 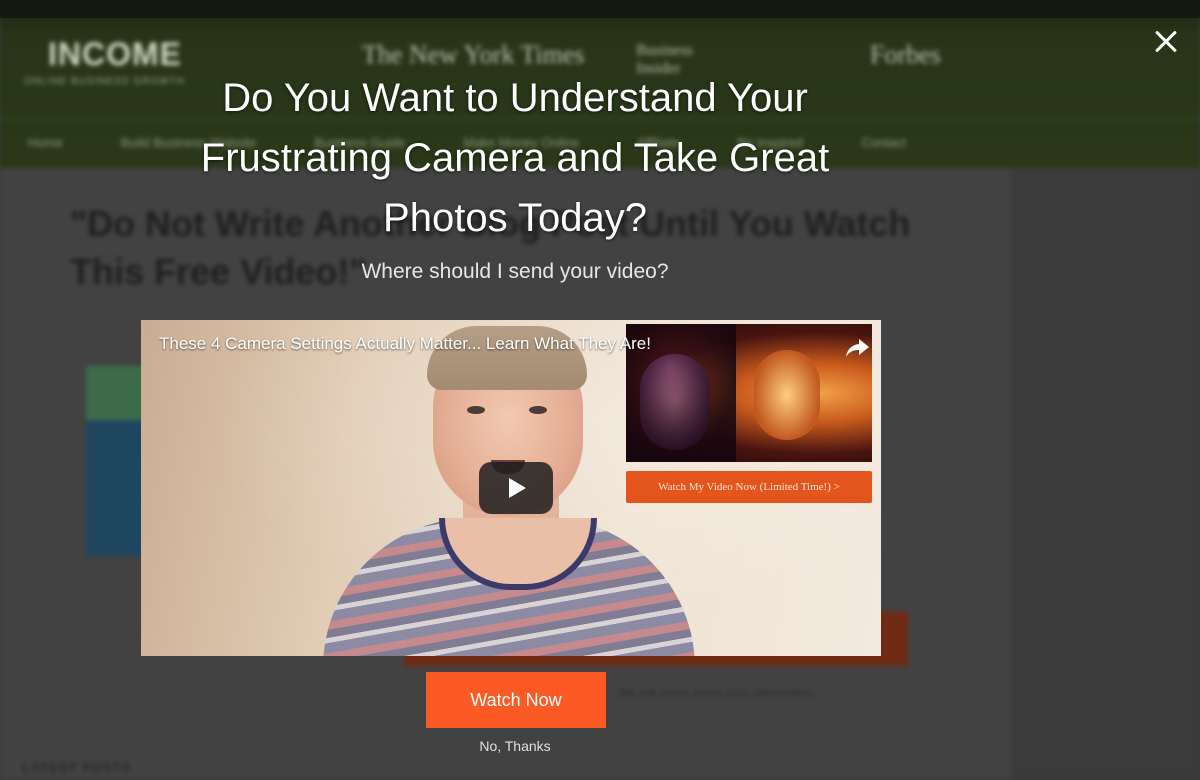 I want to click on thumbnail-cta-button: Watch My Video Now (Limited Time!) >, so click(x=749, y=487).